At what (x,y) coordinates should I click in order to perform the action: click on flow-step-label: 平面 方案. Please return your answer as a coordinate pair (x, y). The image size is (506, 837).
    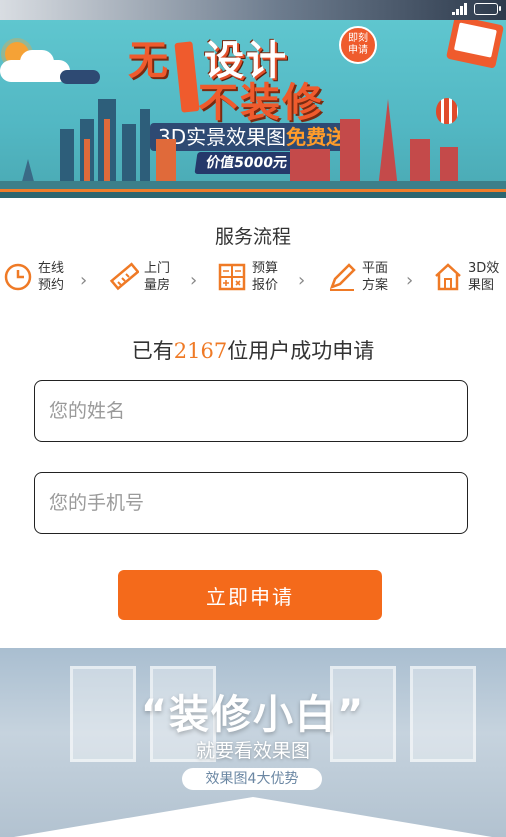
    Looking at the image, I should click on (375, 277).